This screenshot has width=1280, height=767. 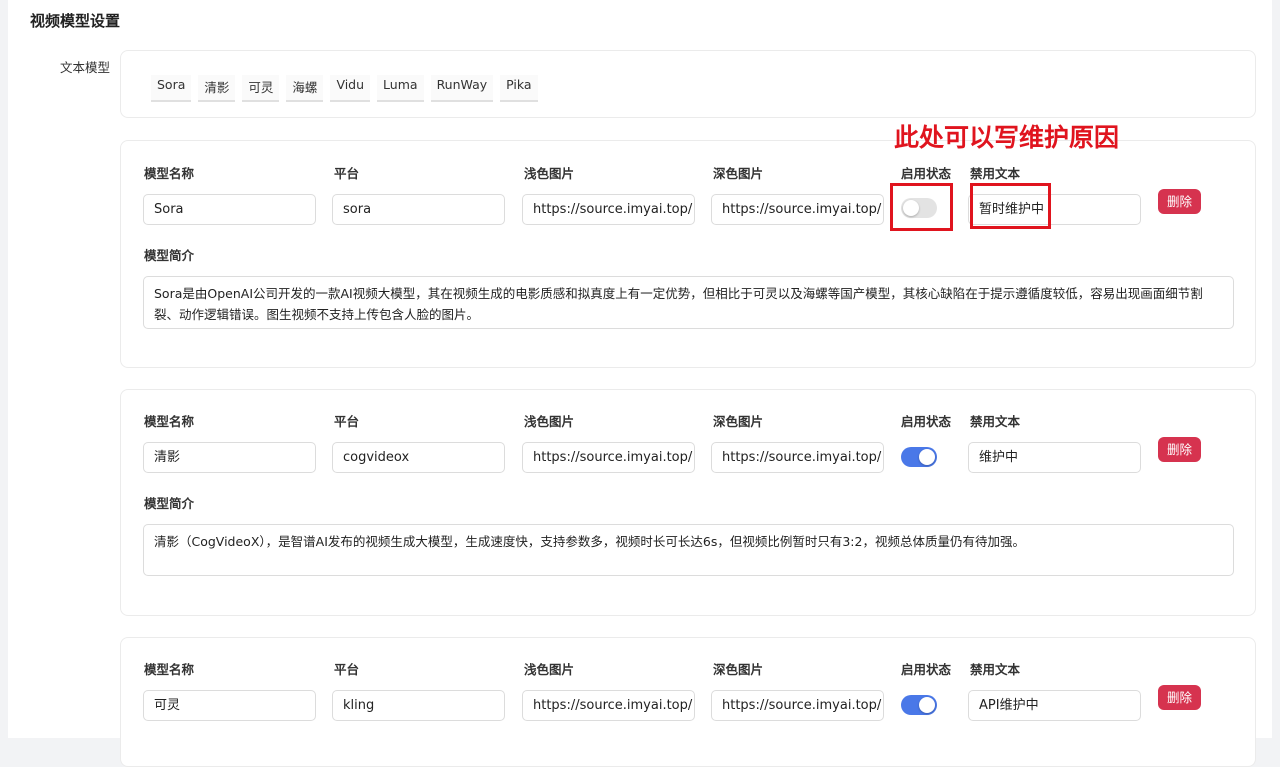 What do you see at coordinates (519, 88) in the screenshot?
I see `tab-pika: Pika` at bounding box center [519, 88].